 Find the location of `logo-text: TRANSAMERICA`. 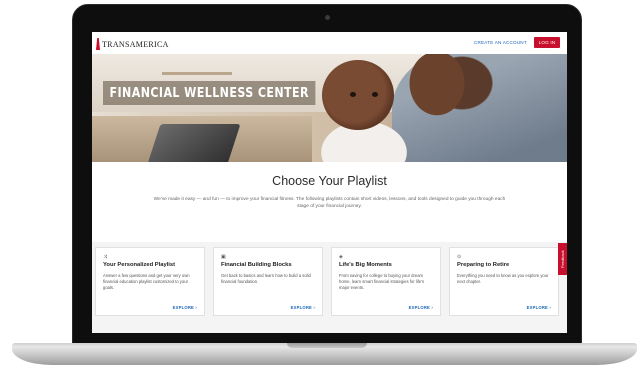

logo-text: TRANSAMERICA is located at coordinates (135, 44).